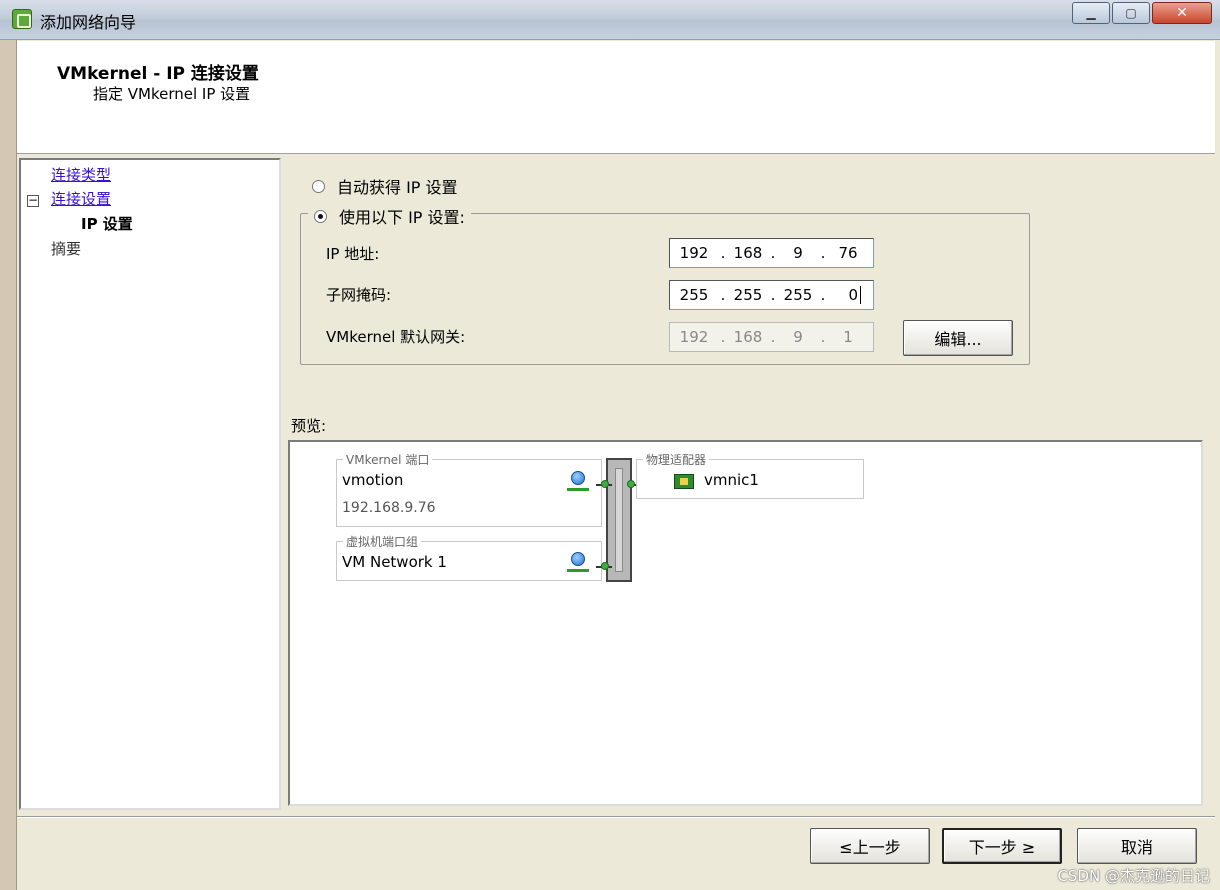 The image size is (1220, 890). What do you see at coordinates (694, 295) in the screenshot?
I see `mask-octet-1: 255` at bounding box center [694, 295].